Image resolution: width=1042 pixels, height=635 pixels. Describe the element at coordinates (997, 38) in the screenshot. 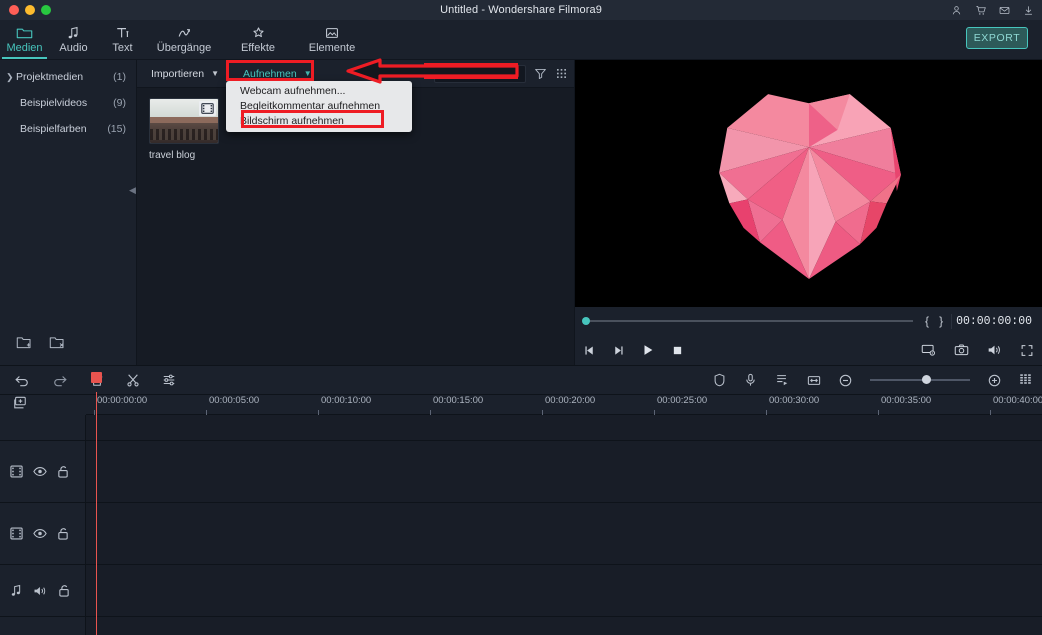

I see `export-button: EXPORT` at that location.